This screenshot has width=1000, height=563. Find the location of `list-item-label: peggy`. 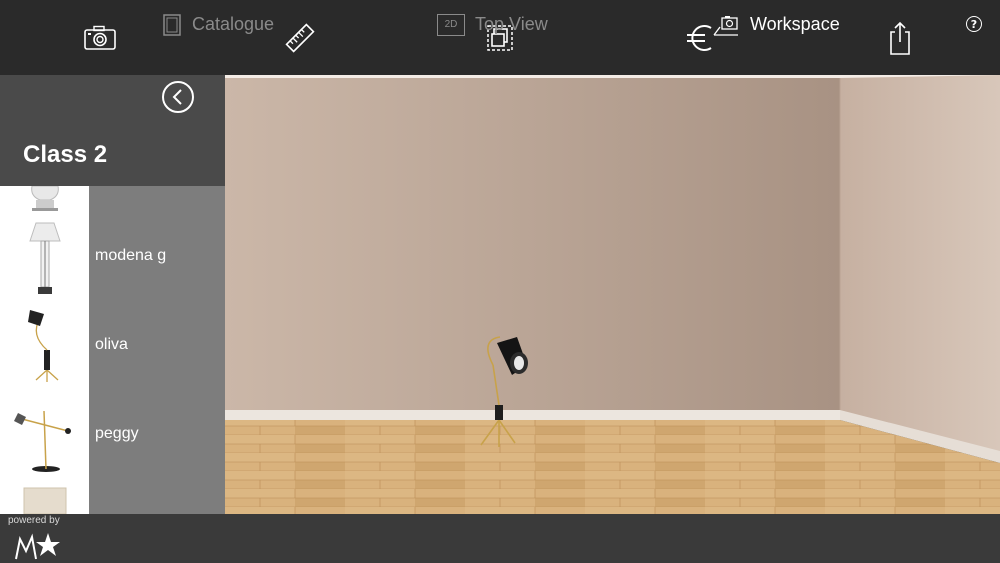

list-item-label: peggy is located at coordinates (117, 433).